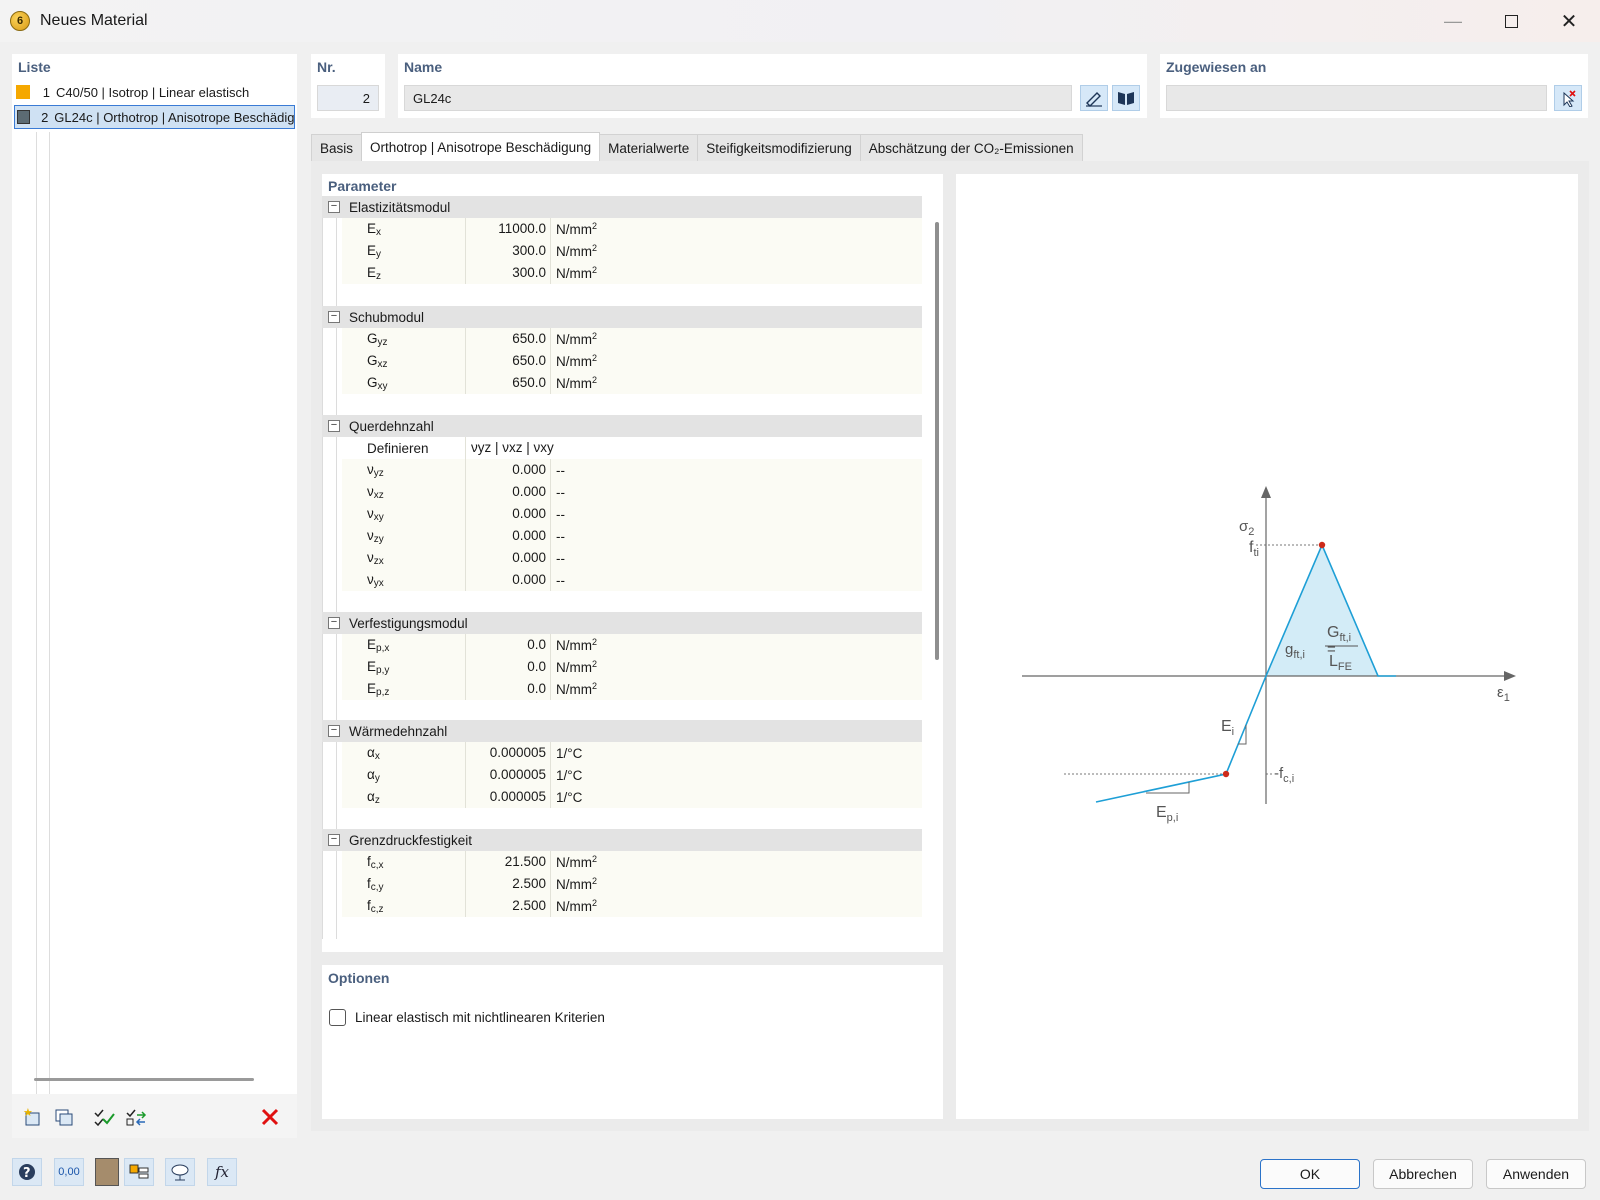 The height and width of the screenshot is (1200, 1600). Describe the element at coordinates (1511, 21) in the screenshot. I see `maximize-button` at that location.